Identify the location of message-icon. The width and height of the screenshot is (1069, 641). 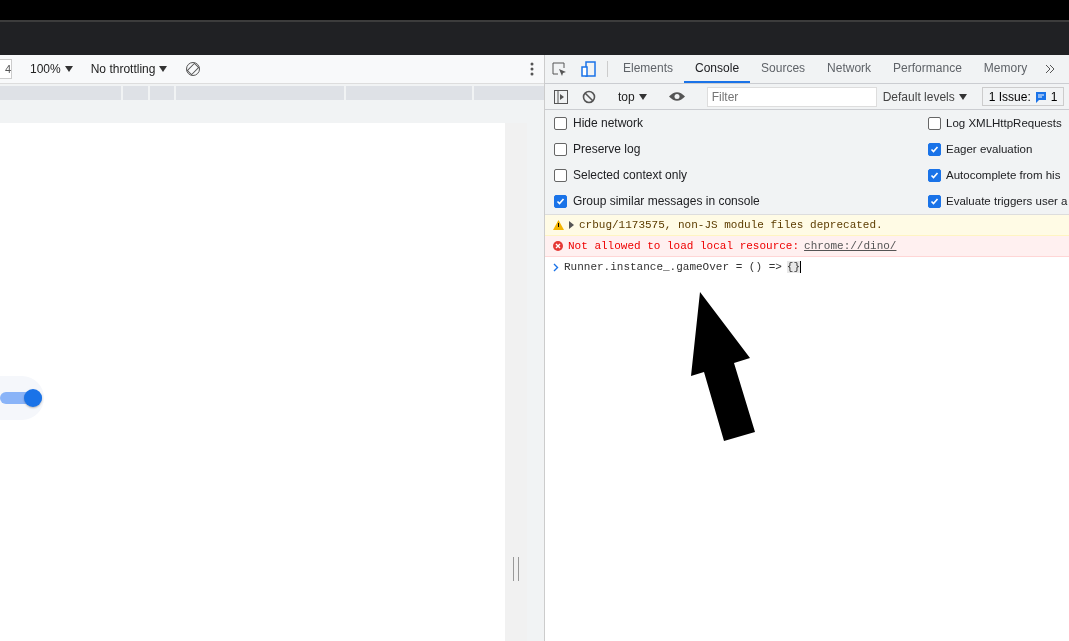
(1040, 96).